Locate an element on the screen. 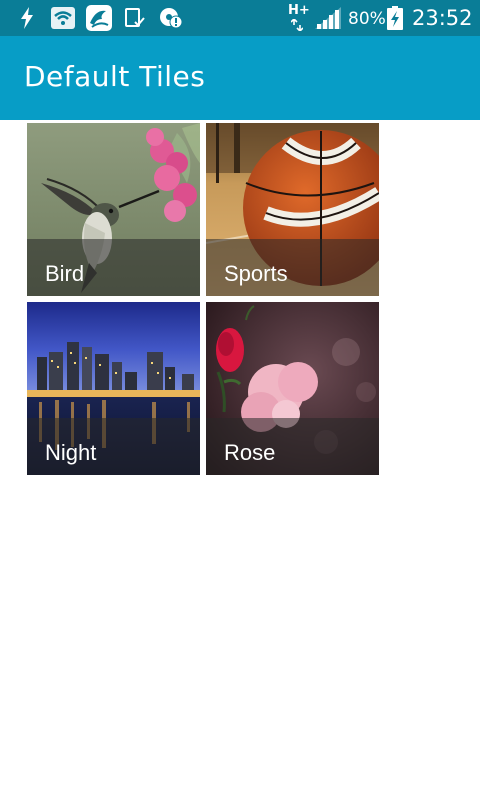 Image resolution: width=480 pixels, height=800 pixels. tile-sports: Sports is located at coordinates (292, 209).